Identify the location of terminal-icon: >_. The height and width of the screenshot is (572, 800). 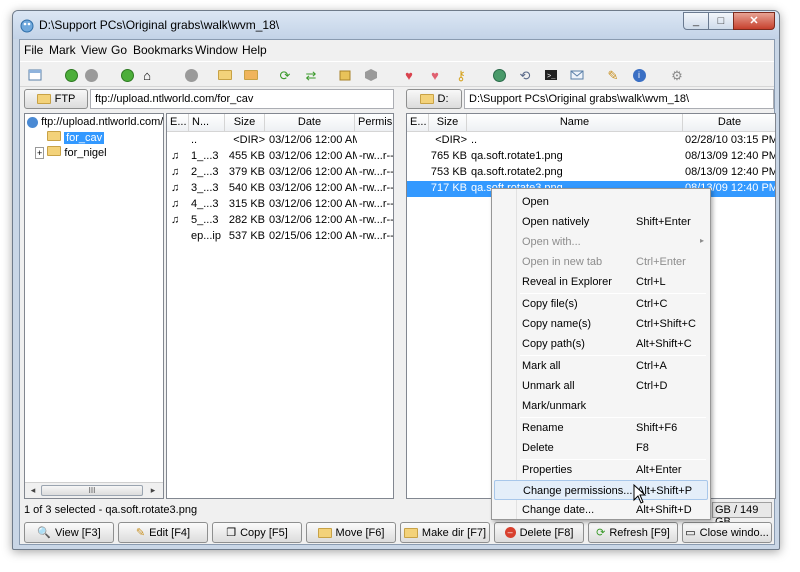
(551, 75).